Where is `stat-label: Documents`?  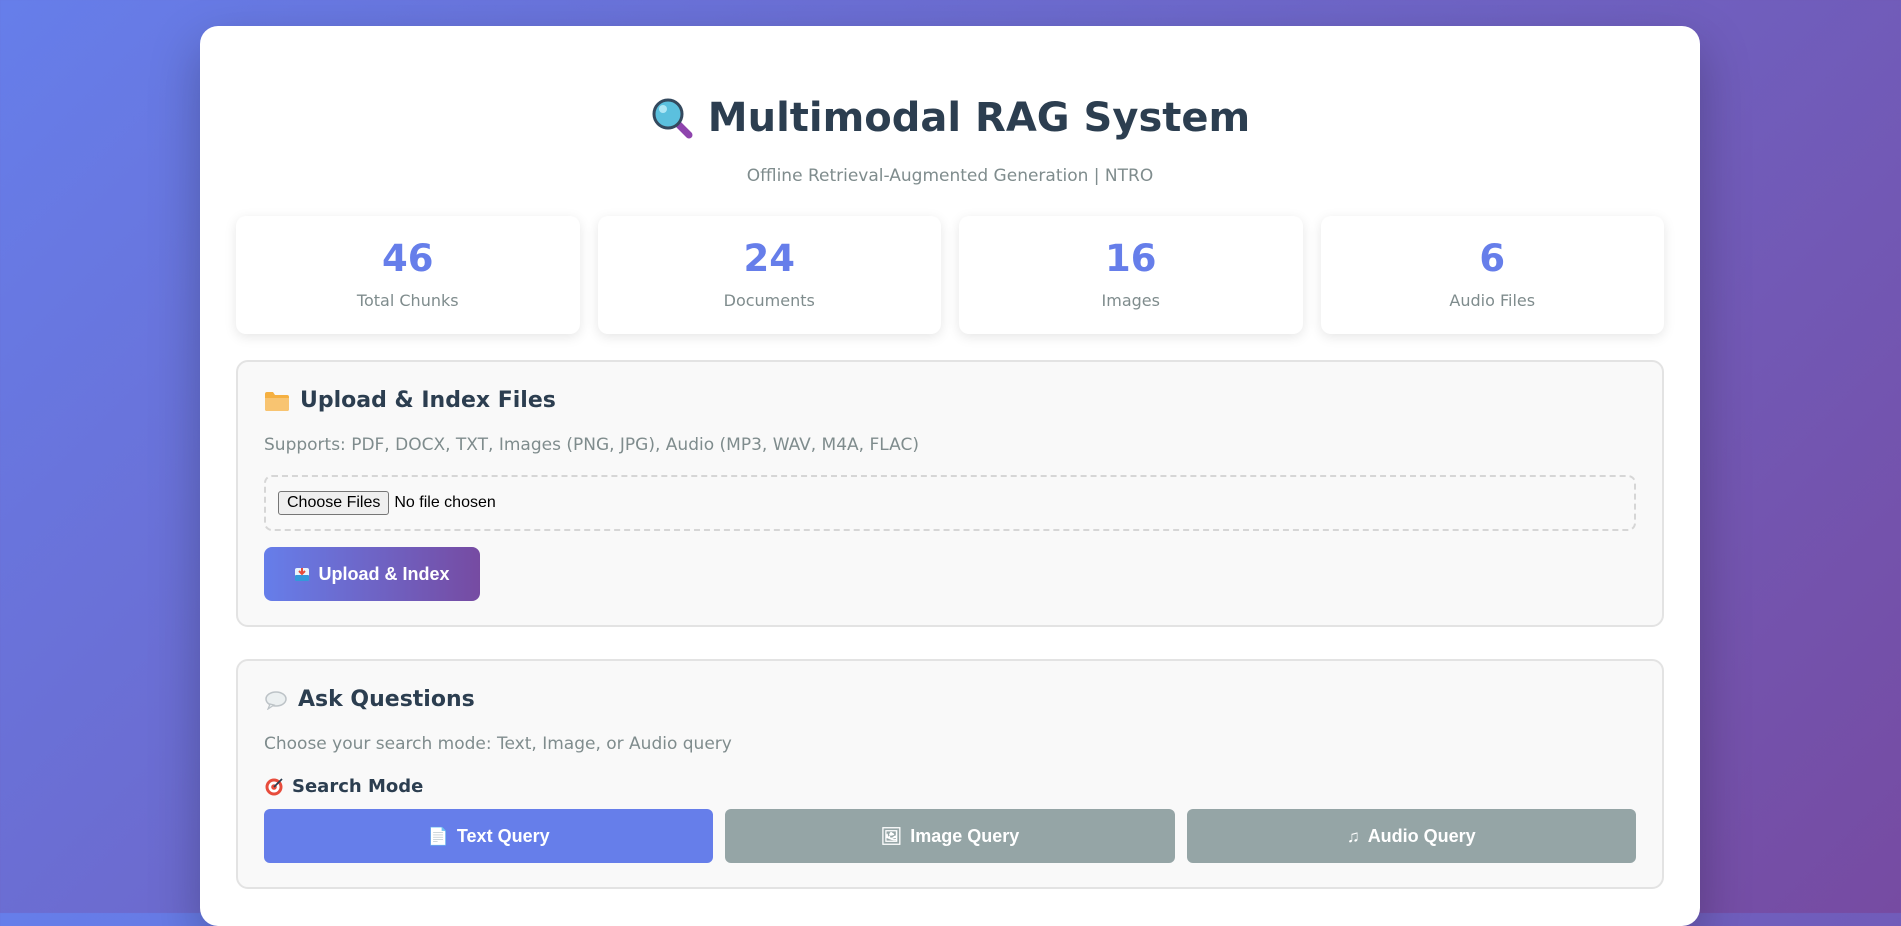
stat-label: Documents is located at coordinates (769, 300).